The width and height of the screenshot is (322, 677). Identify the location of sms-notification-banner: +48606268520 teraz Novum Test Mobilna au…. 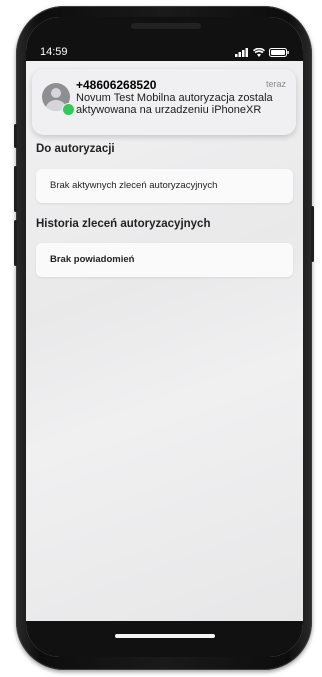
(164, 102).